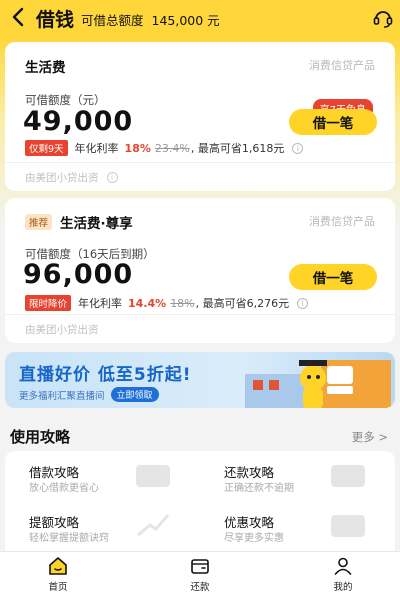 This screenshot has width=400, height=592. Describe the element at coordinates (200, 176) in the screenshot. I see `card-footer: 由美团小贷出资 i` at that location.